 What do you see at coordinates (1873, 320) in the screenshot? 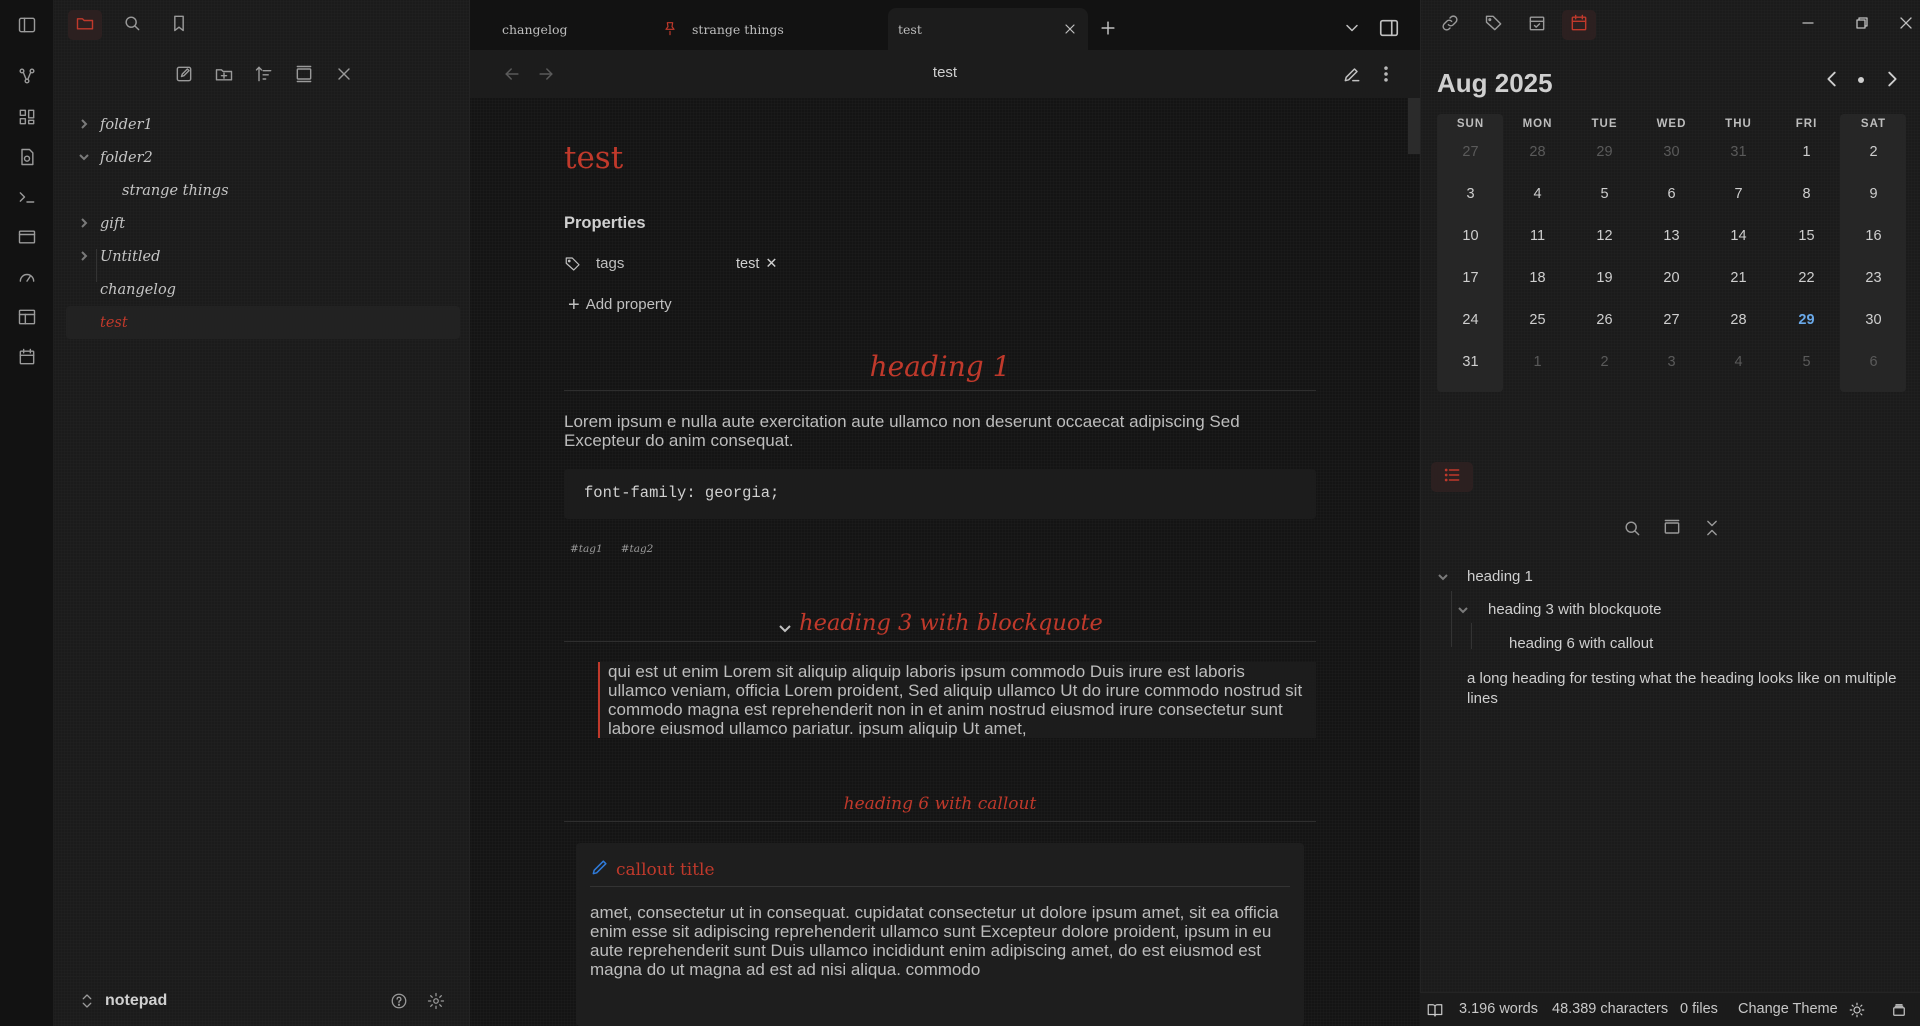
I see `calendar-day: 30` at bounding box center [1873, 320].